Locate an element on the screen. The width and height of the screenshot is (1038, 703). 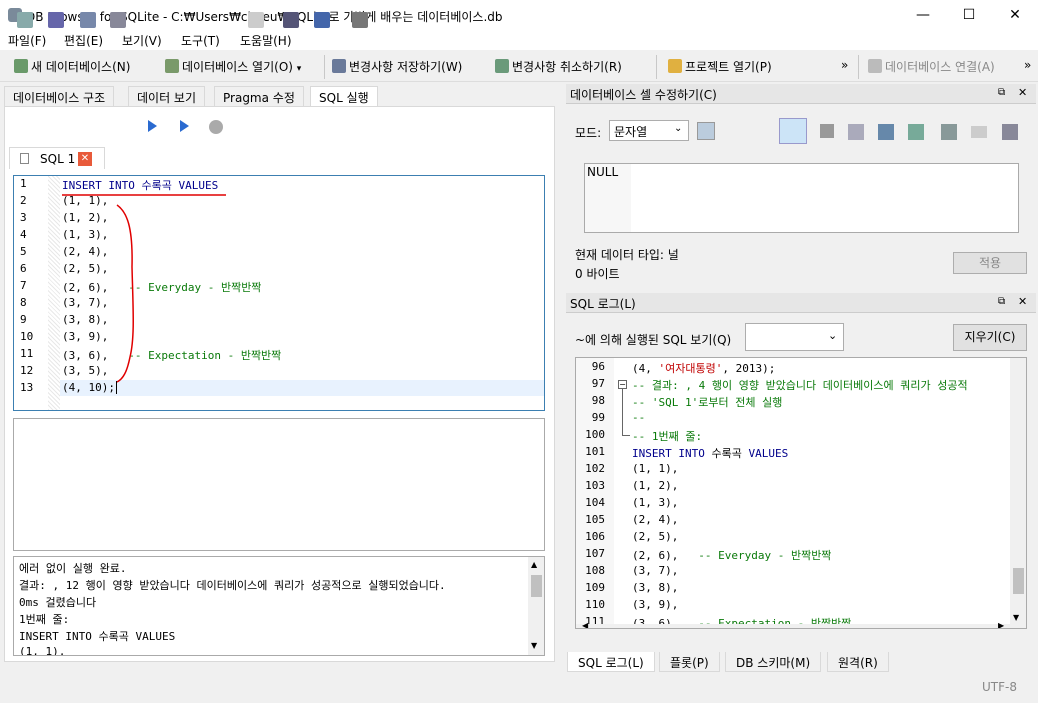
revert-changes-button: 변경사항 취소하기(R) is located at coordinates (558, 66).